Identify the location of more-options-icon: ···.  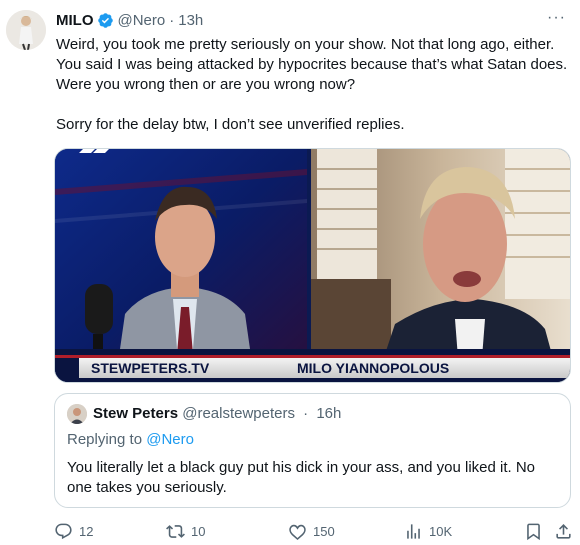
(556, 18).